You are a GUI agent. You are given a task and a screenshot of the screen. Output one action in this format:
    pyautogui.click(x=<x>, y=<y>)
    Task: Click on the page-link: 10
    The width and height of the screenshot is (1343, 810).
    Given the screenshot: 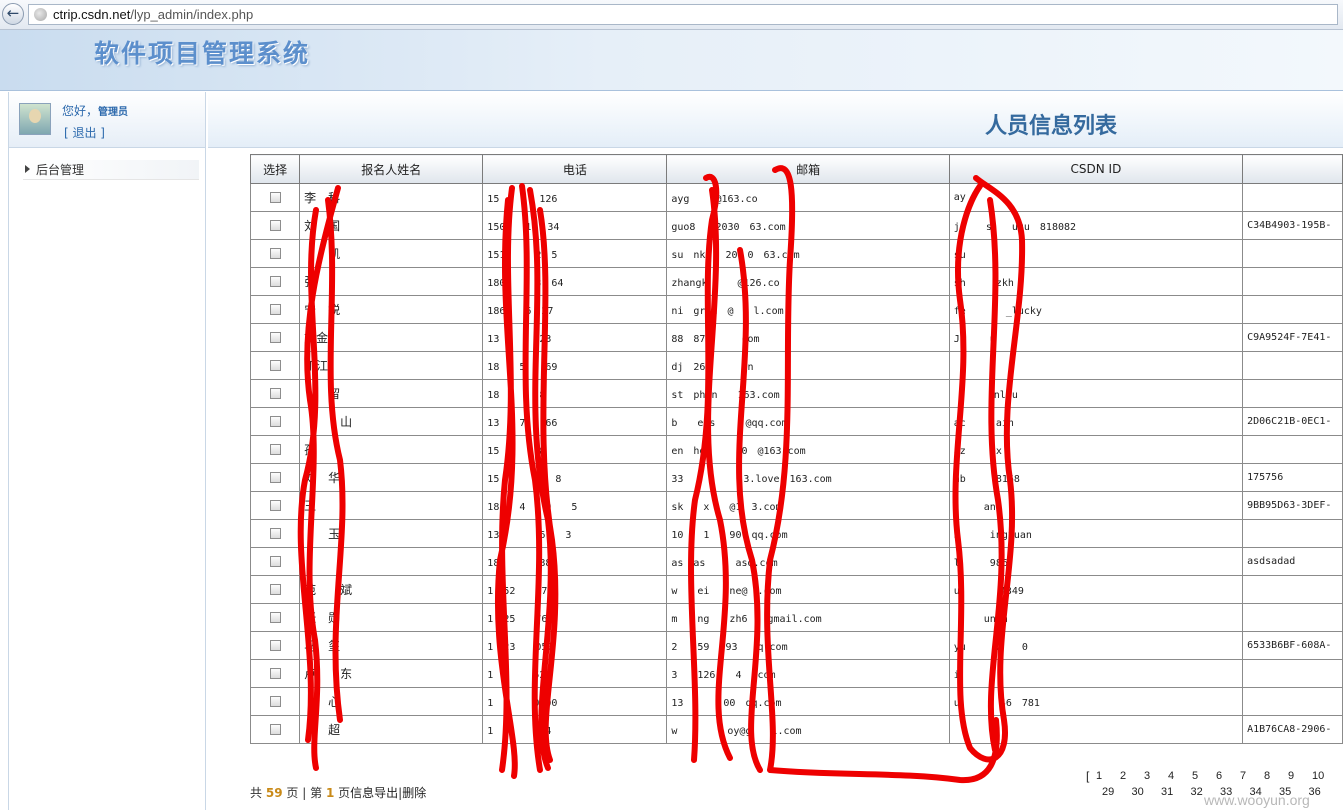 What is the action you would take?
    pyautogui.click(x=1318, y=776)
    